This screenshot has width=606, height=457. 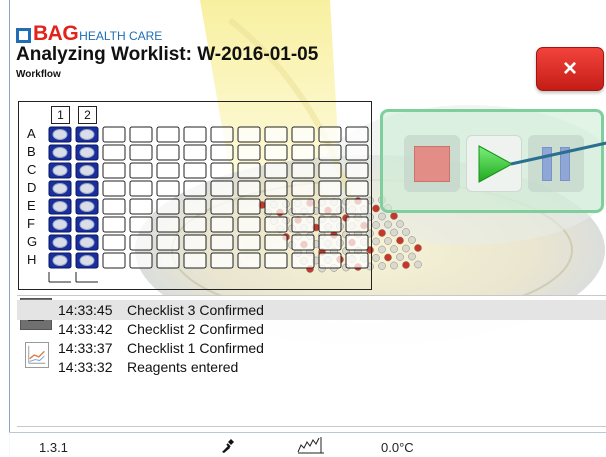 What do you see at coordinates (311, 348) in the screenshot?
I see `log-entry: 14:33:37 Checklist 1 Confirmed` at bounding box center [311, 348].